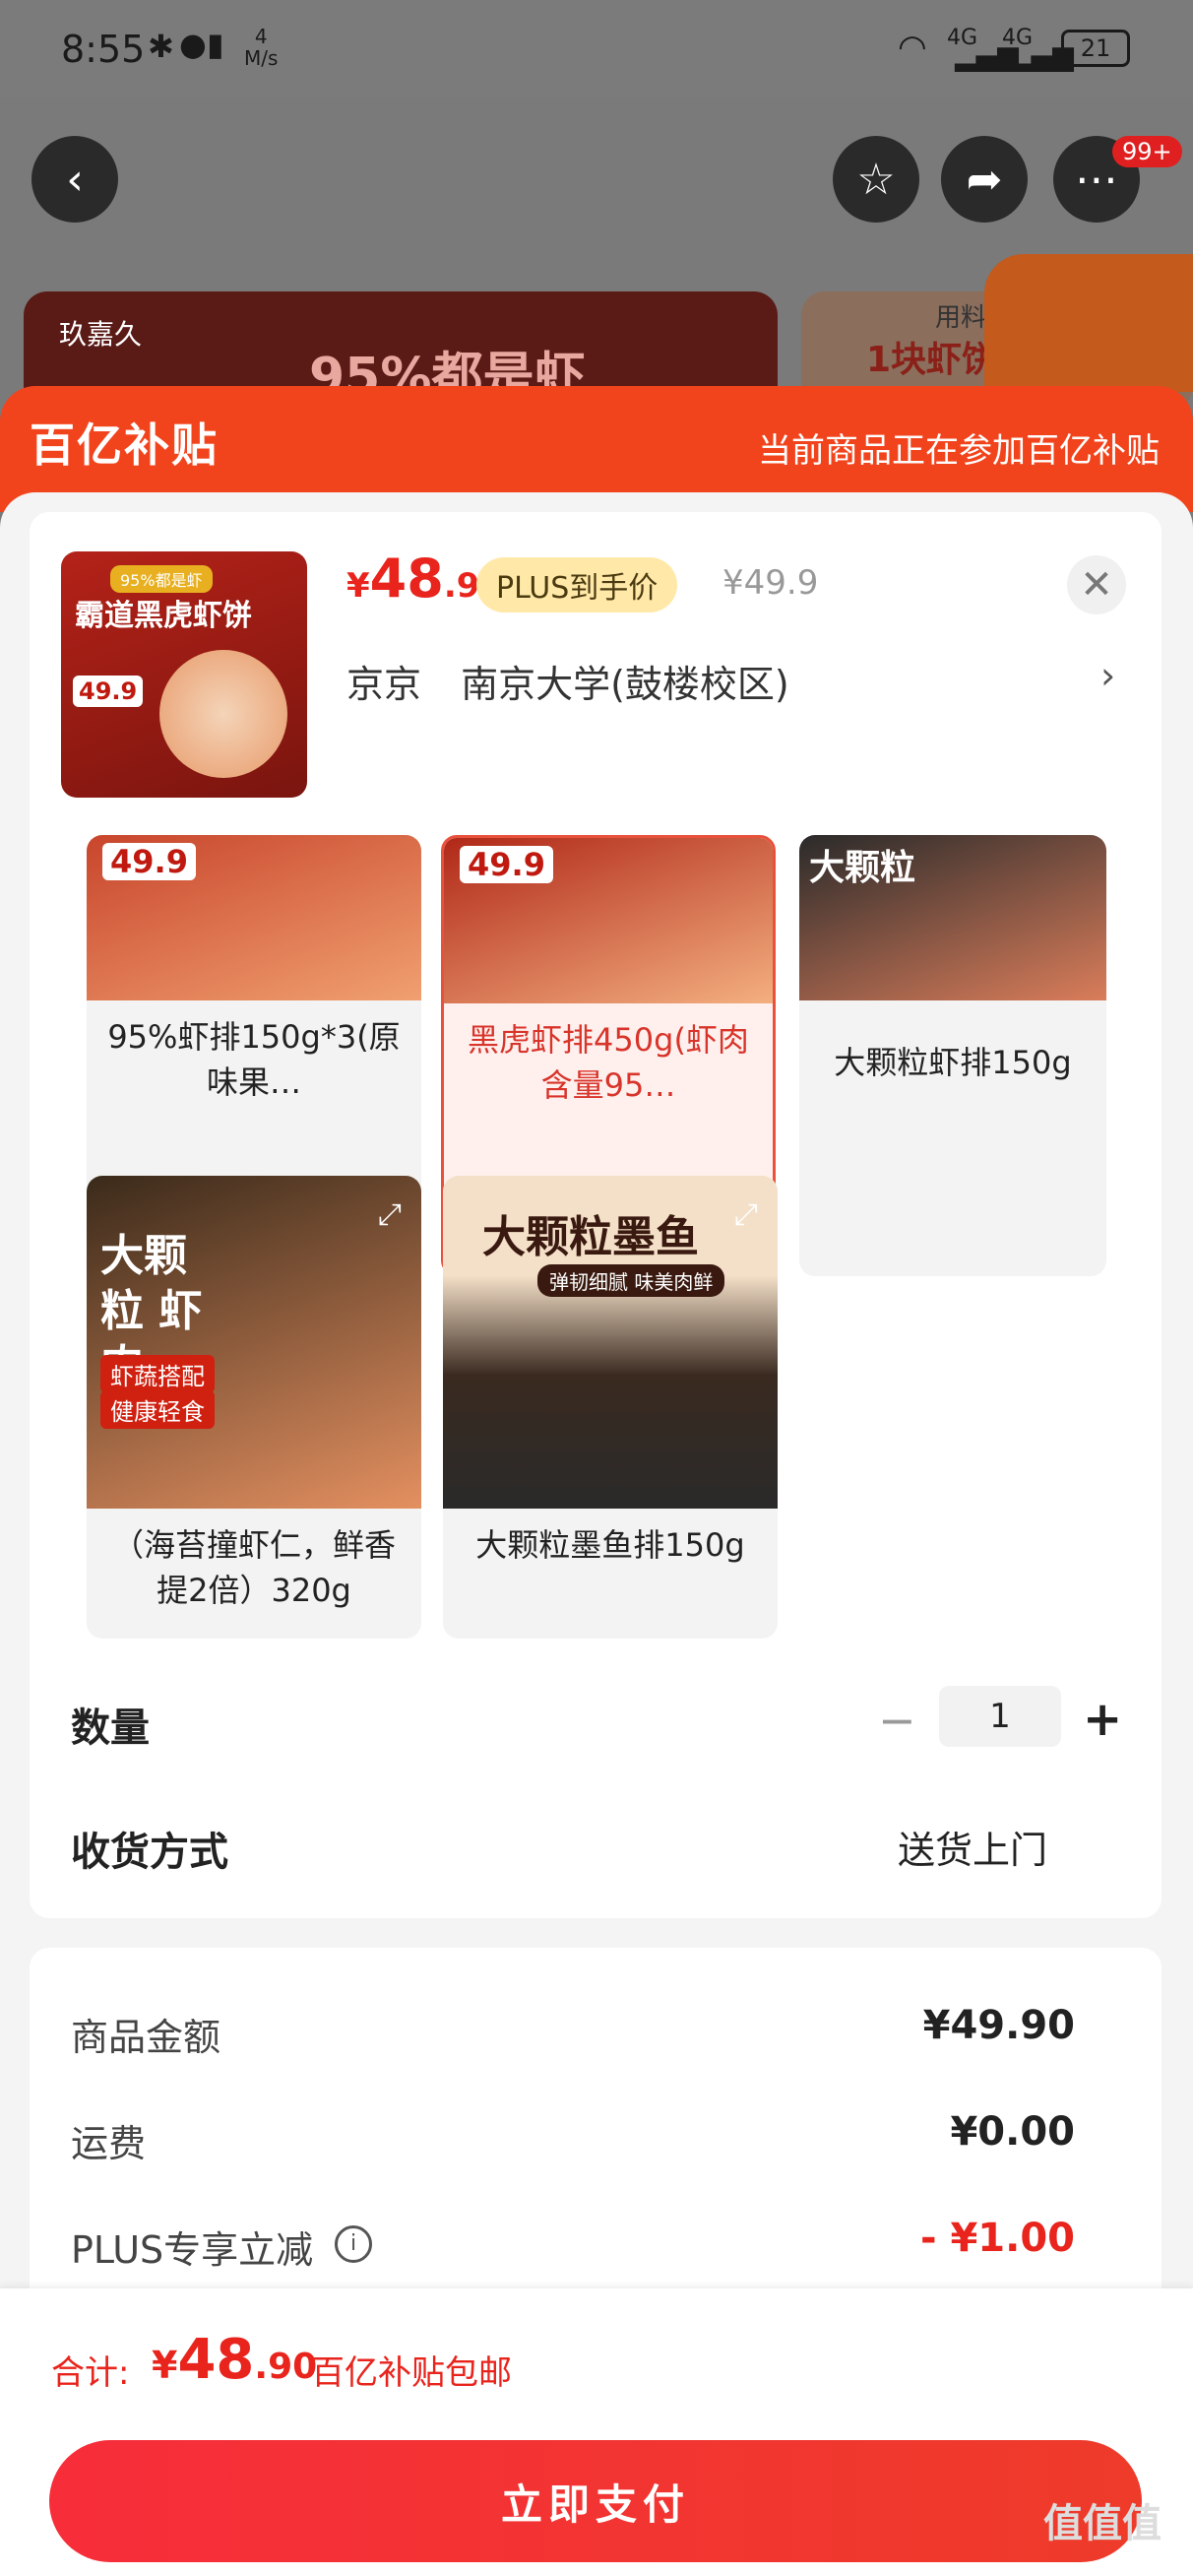  Describe the element at coordinates (1102, 2523) in the screenshot. I see `watermark: 值值值` at that location.